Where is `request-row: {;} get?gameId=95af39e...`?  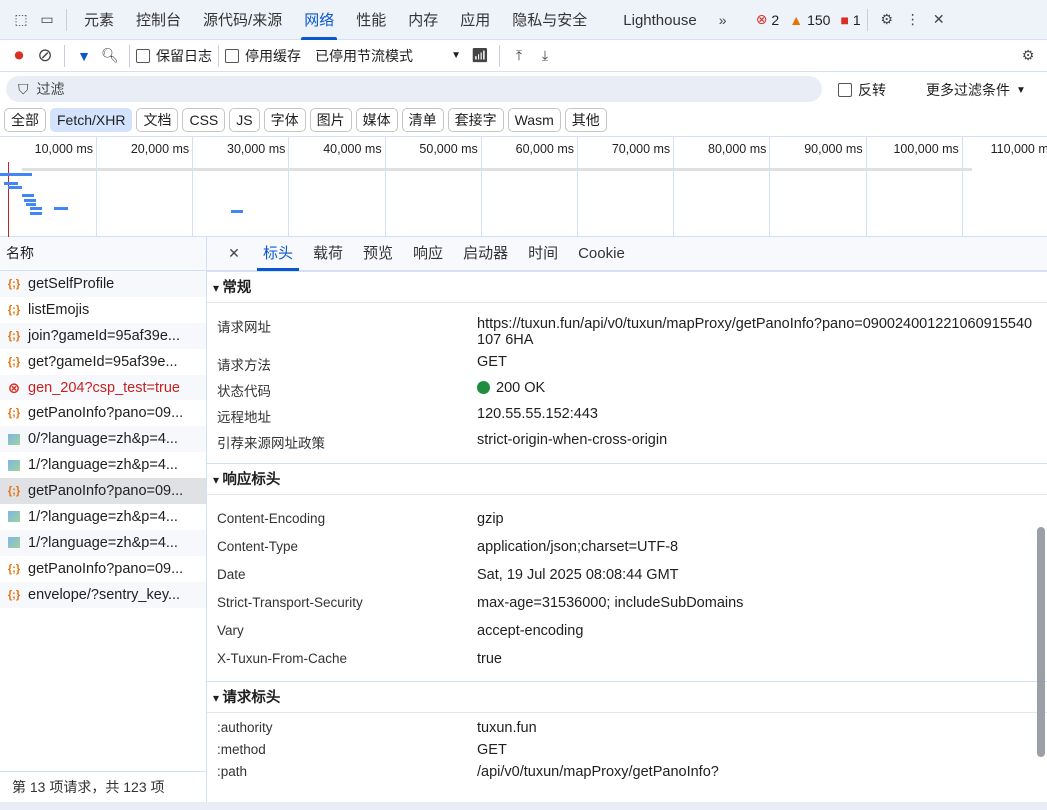 request-row: {;} get?gameId=95af39e... is located at coordinates (103, 362).